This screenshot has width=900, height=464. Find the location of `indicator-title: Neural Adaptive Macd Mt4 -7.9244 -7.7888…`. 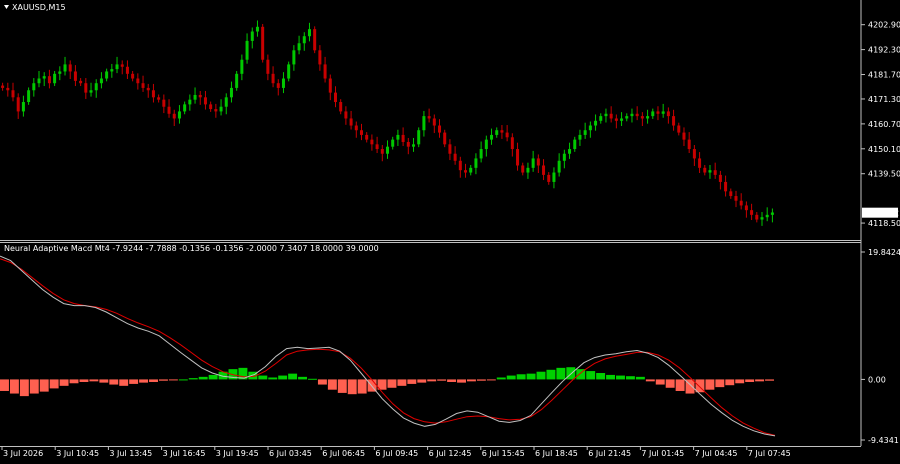

indicator-title: Neural Adaptive Macd Mt4 -7.9244 -7.7888… is located at coordinates (191, 248).